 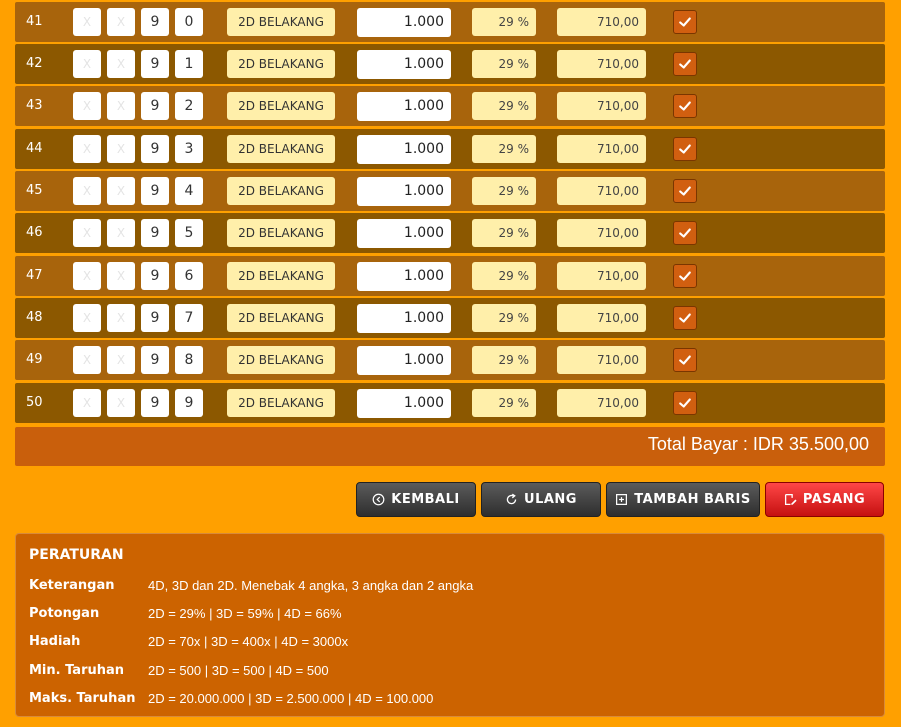 I want to click on reset-button: ULANG, so click(x=541, y=499).